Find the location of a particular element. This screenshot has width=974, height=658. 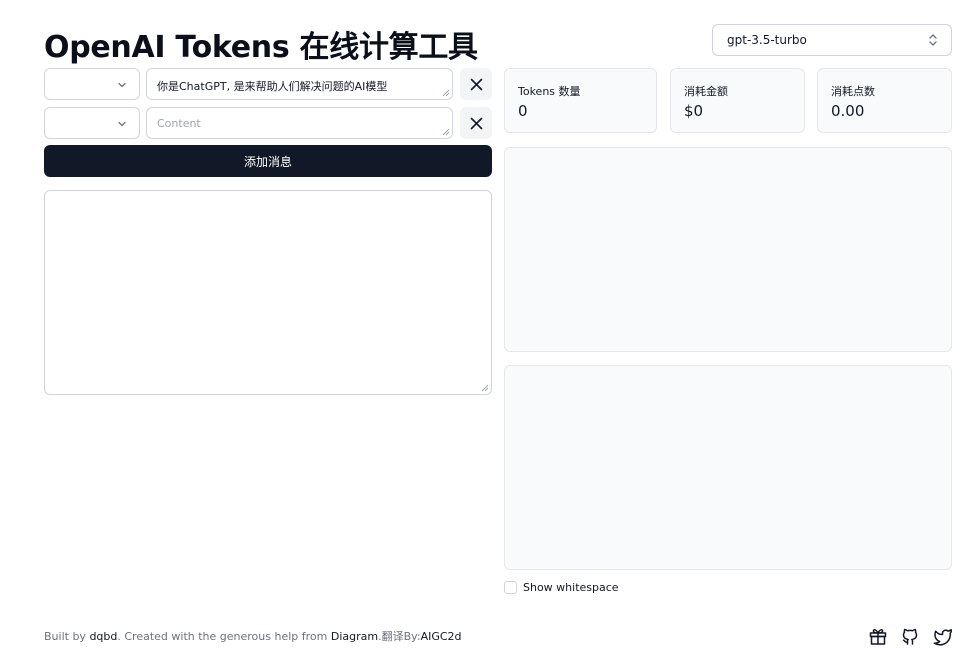

message-content-placeholder: Content is located at coordinates (179, 123).